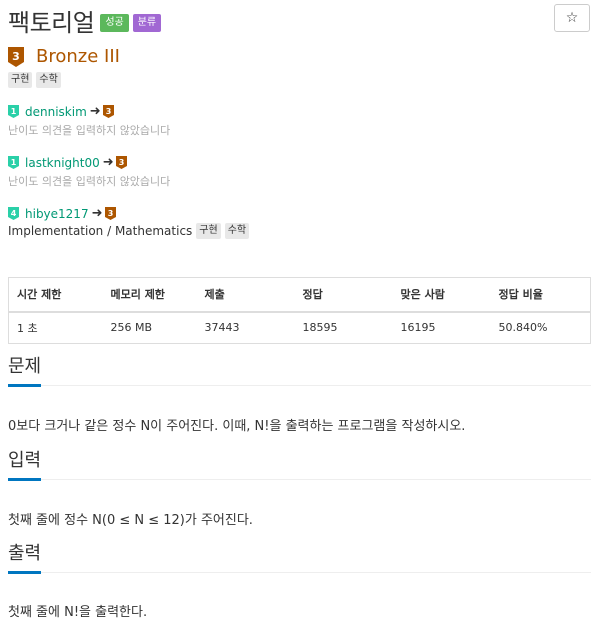 This screenshot has height=626, width=596. Describe the element at coordinates (441, 295) in the screenshot. I see `column-header: 맞은 사람` at that location.